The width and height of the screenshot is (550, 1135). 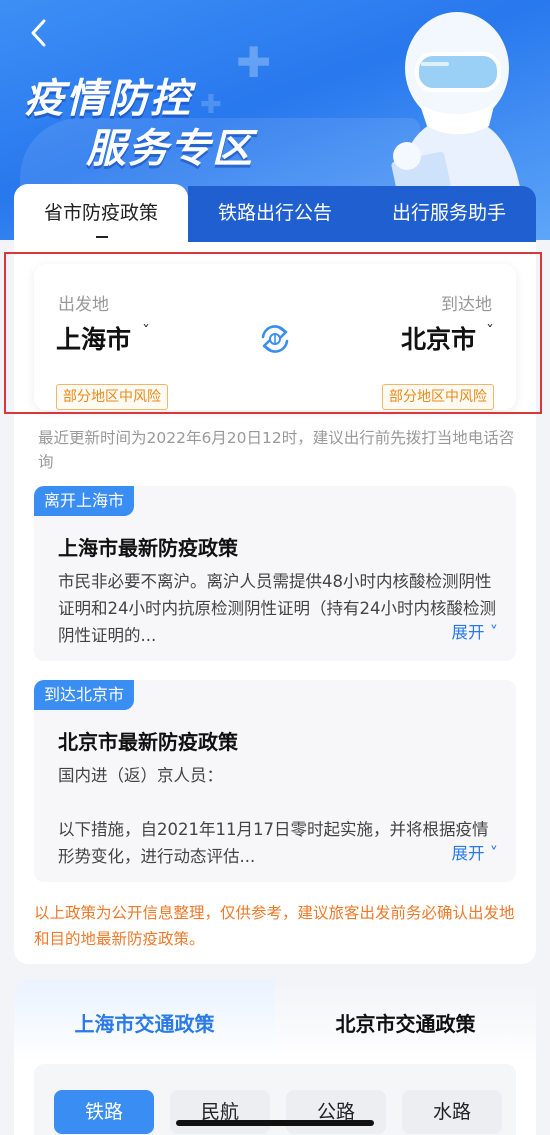 I want to click on tab-provincial-policy: 省市防疫政策, so click(x=101, y=213).